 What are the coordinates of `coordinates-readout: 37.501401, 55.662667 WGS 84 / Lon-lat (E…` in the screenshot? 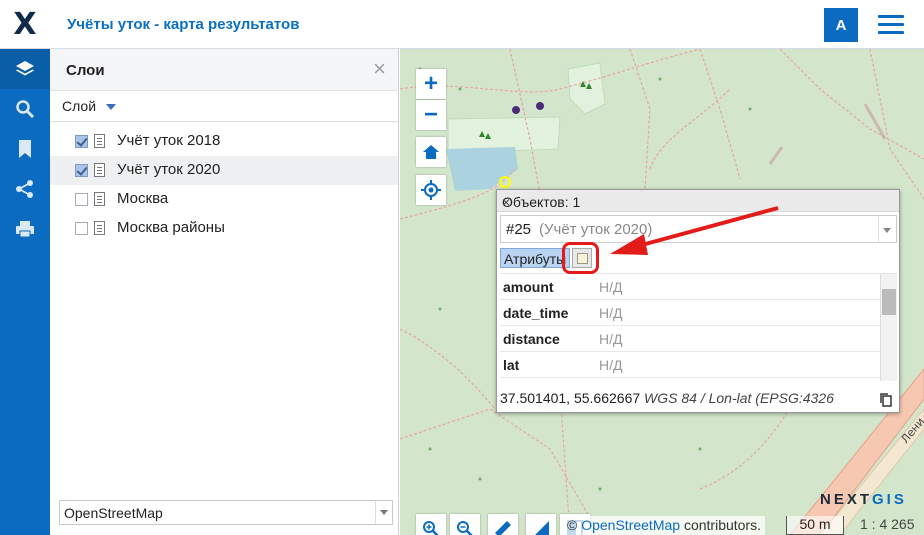 It's located at (667, 398).